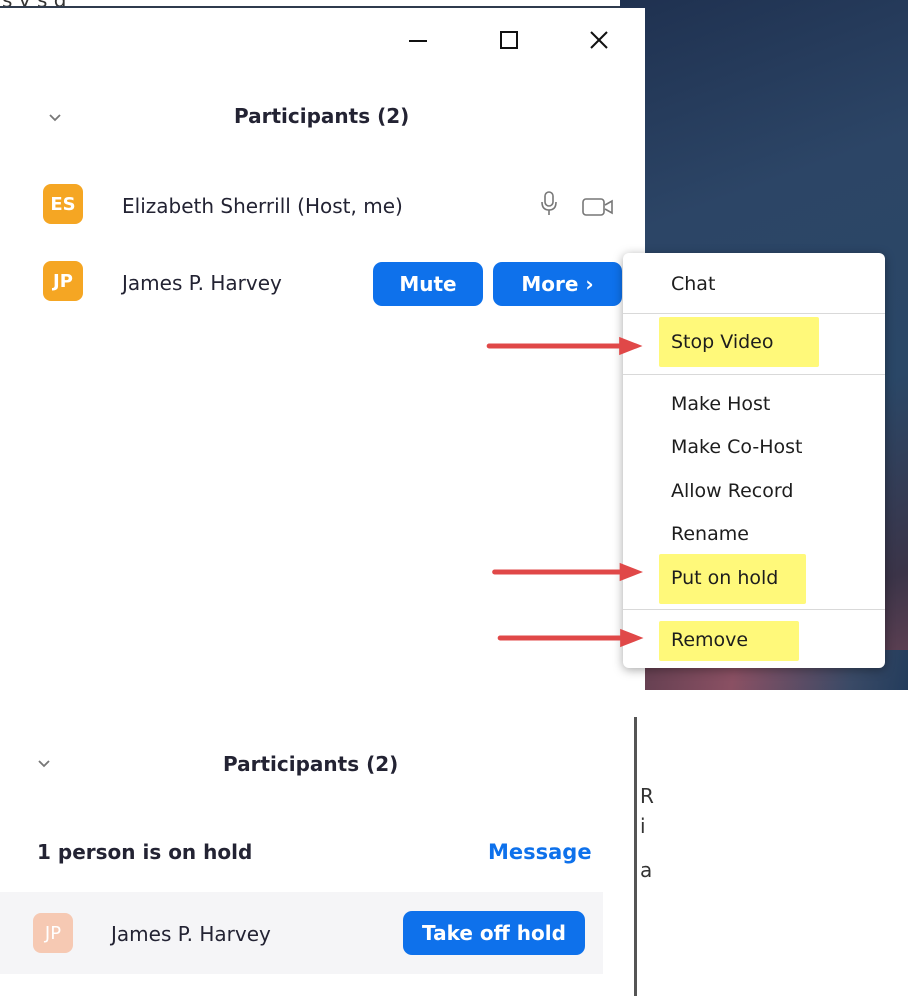  What do you see at coordinates (710, 640) in the screenshot?
I see `menu-item-label: Remove` at bounding box center [710, 640].